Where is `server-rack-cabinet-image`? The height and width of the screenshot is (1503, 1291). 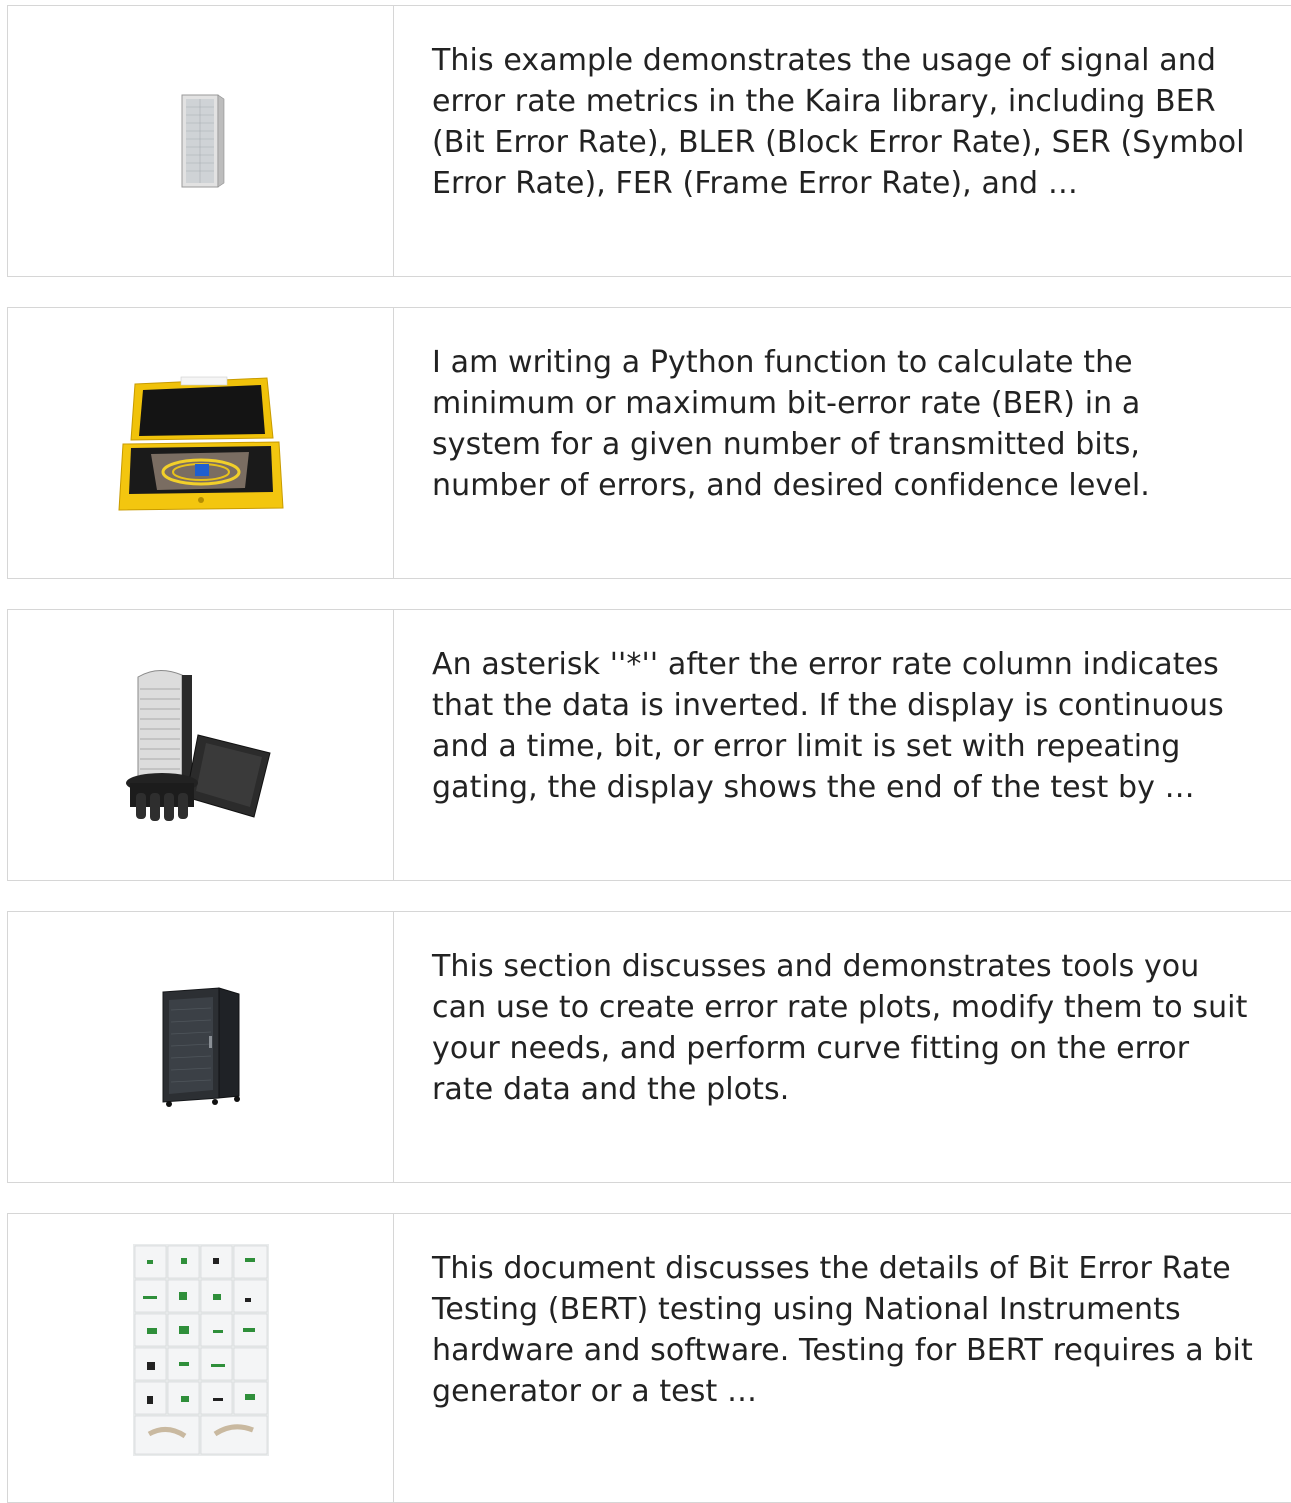 server-rack-cabinet-image is located at coordinates (202, 141).